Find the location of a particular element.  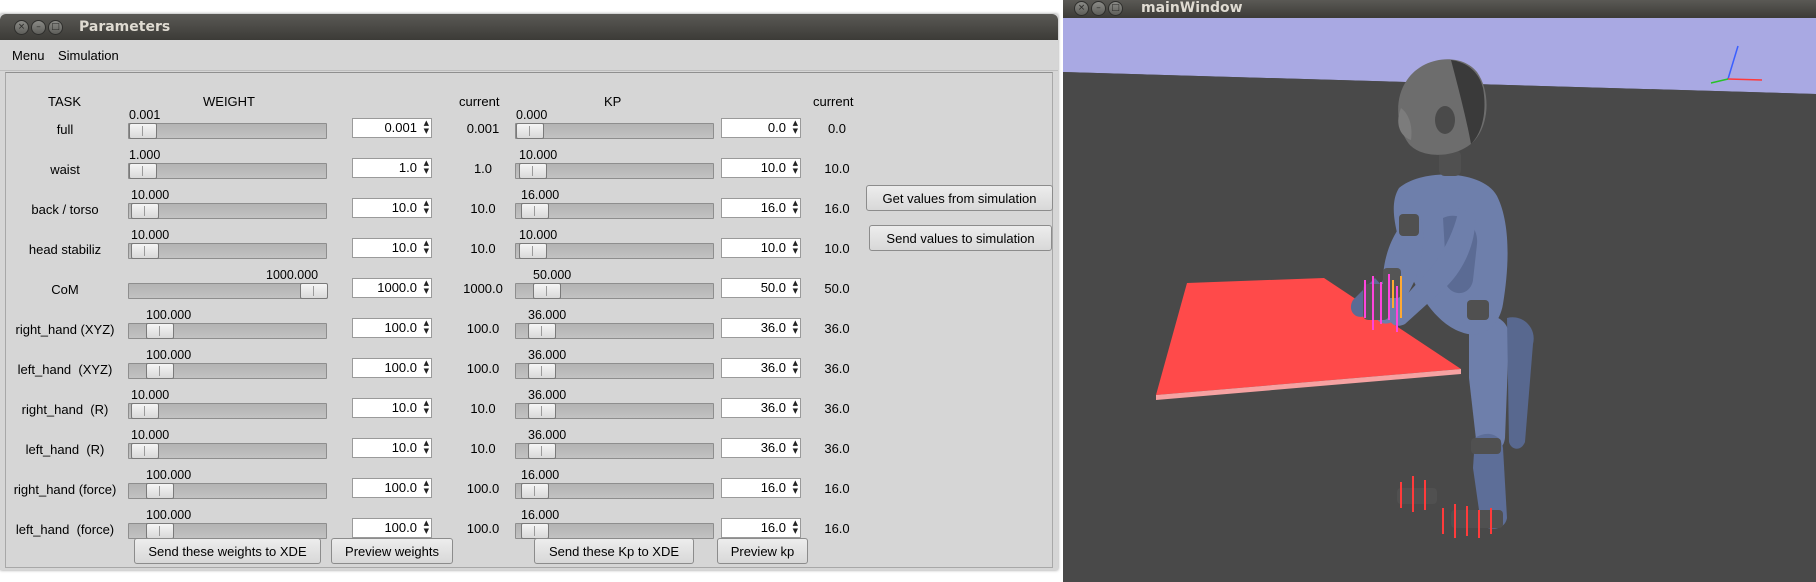

send-values-button: Send values to simulation is located at coordinates (960, 238).